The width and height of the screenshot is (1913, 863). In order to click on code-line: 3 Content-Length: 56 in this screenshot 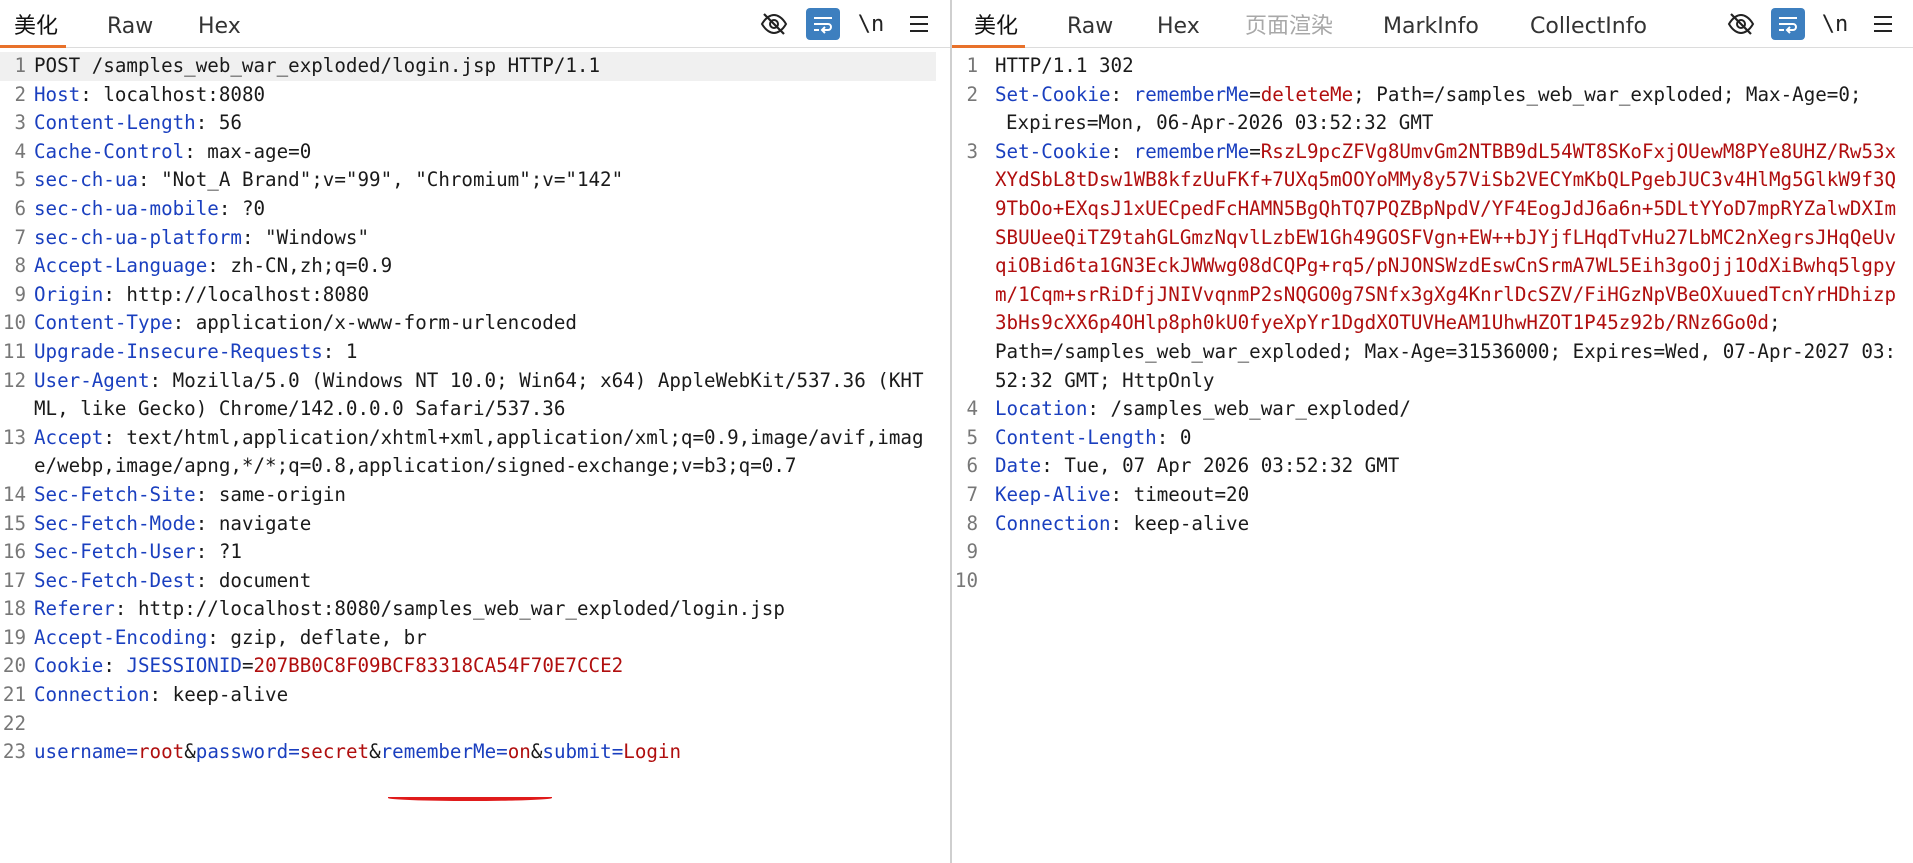, I will do `click(475, 123)`.